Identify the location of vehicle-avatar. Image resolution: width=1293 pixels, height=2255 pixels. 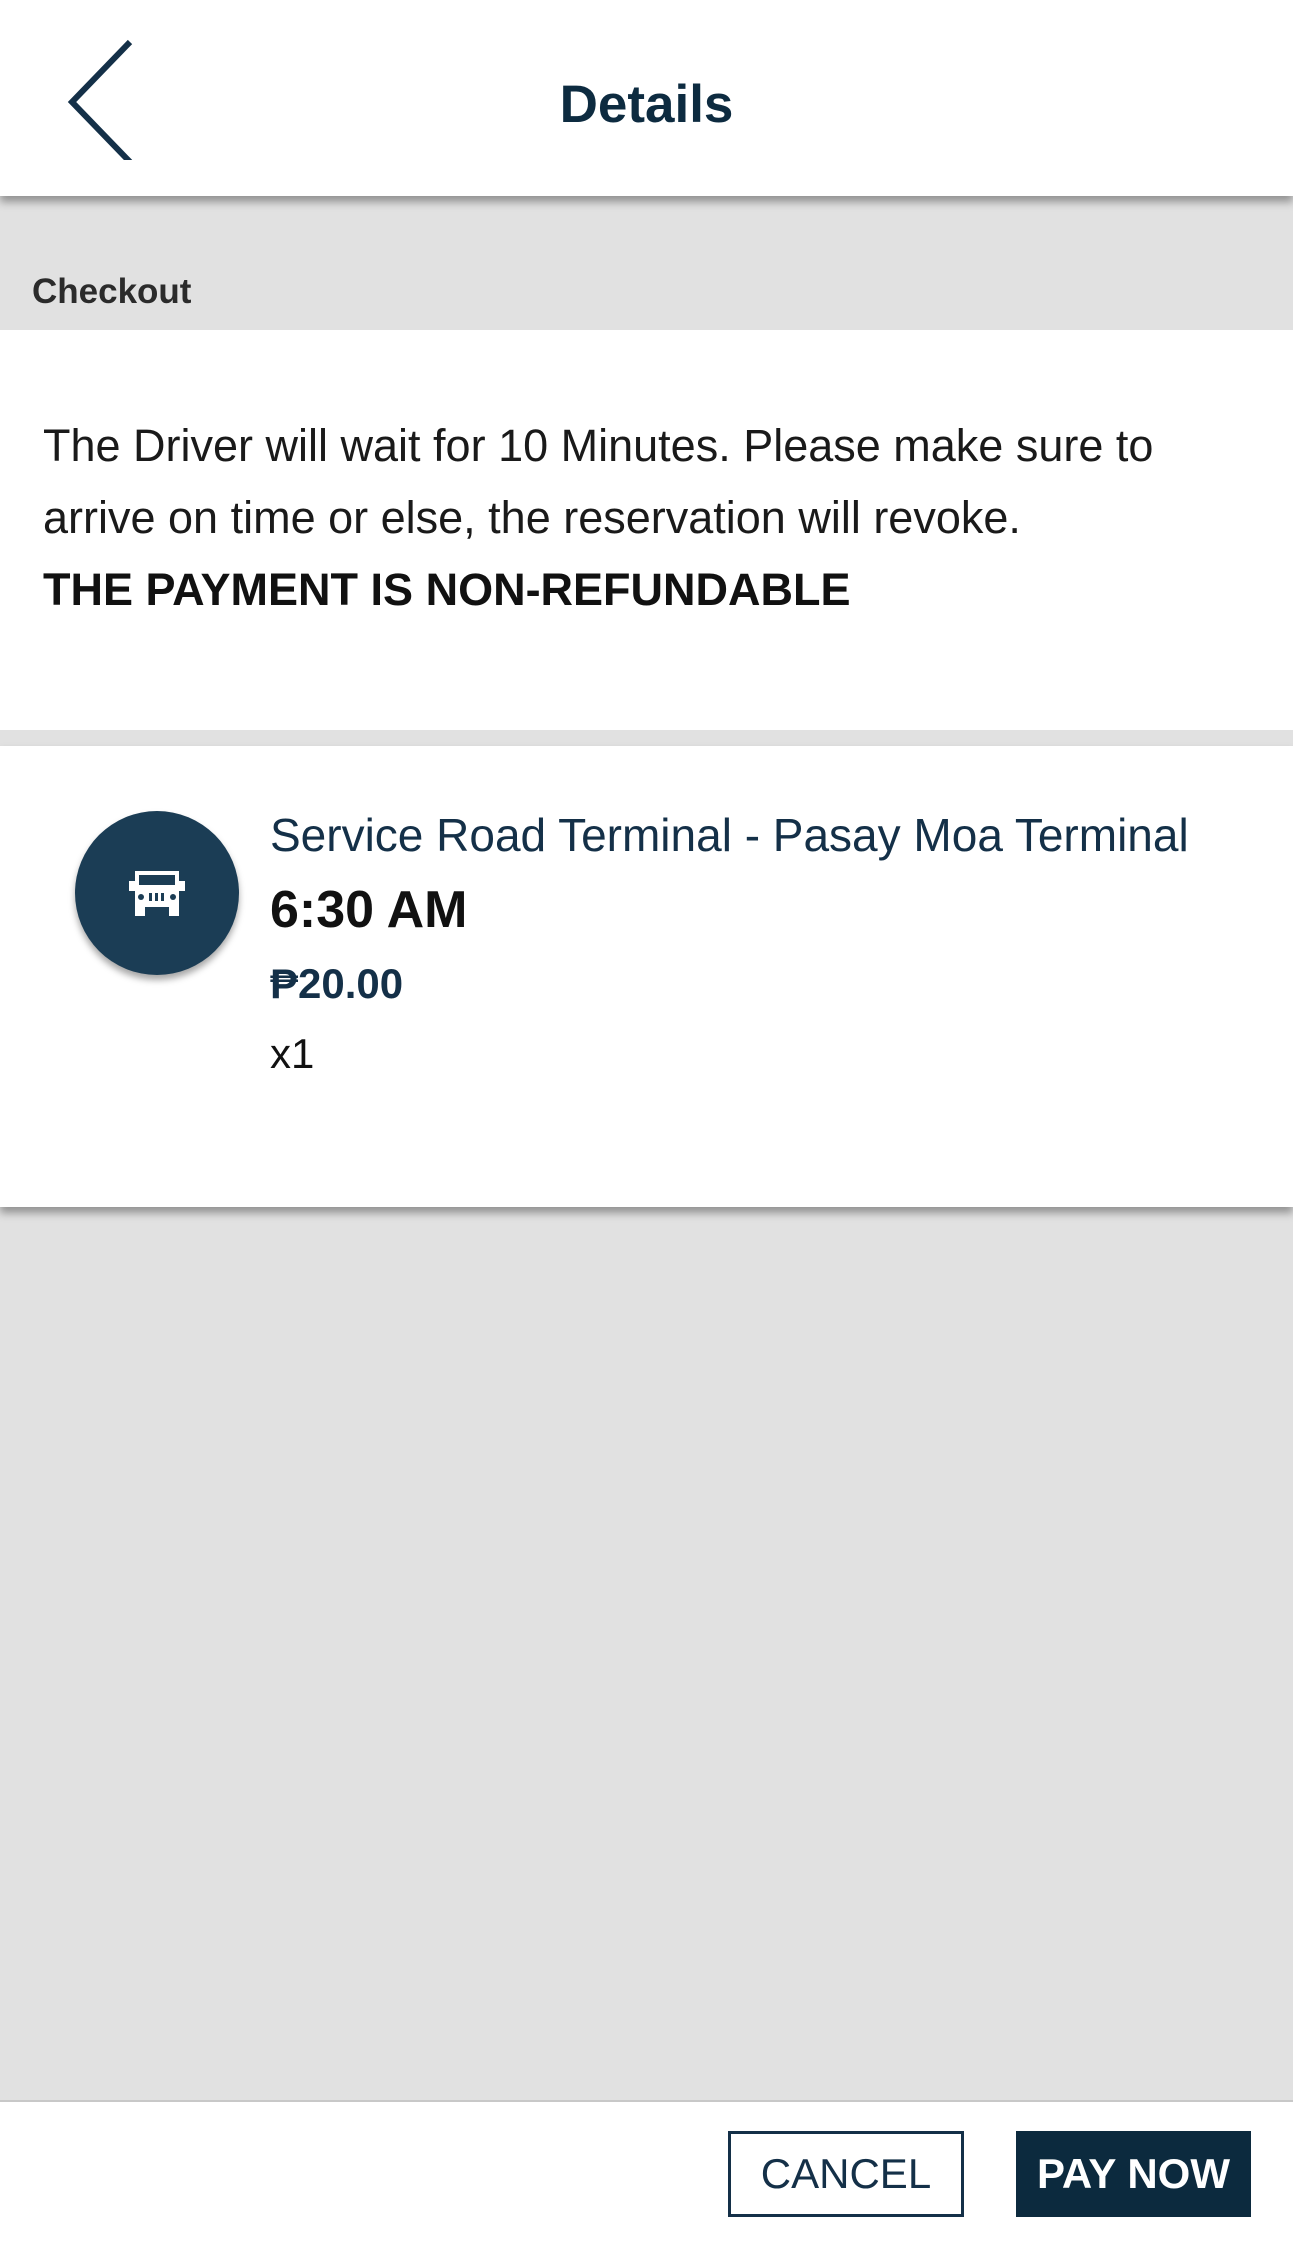
(157, 893).